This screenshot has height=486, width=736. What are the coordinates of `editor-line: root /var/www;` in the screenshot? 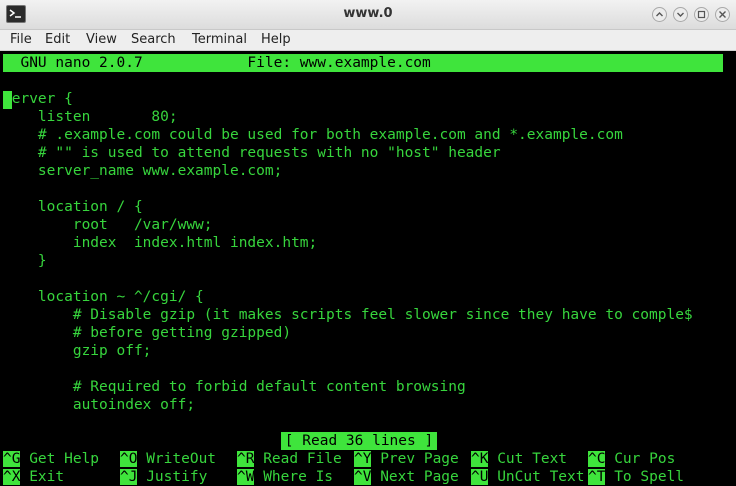 It's located at (108, 225).